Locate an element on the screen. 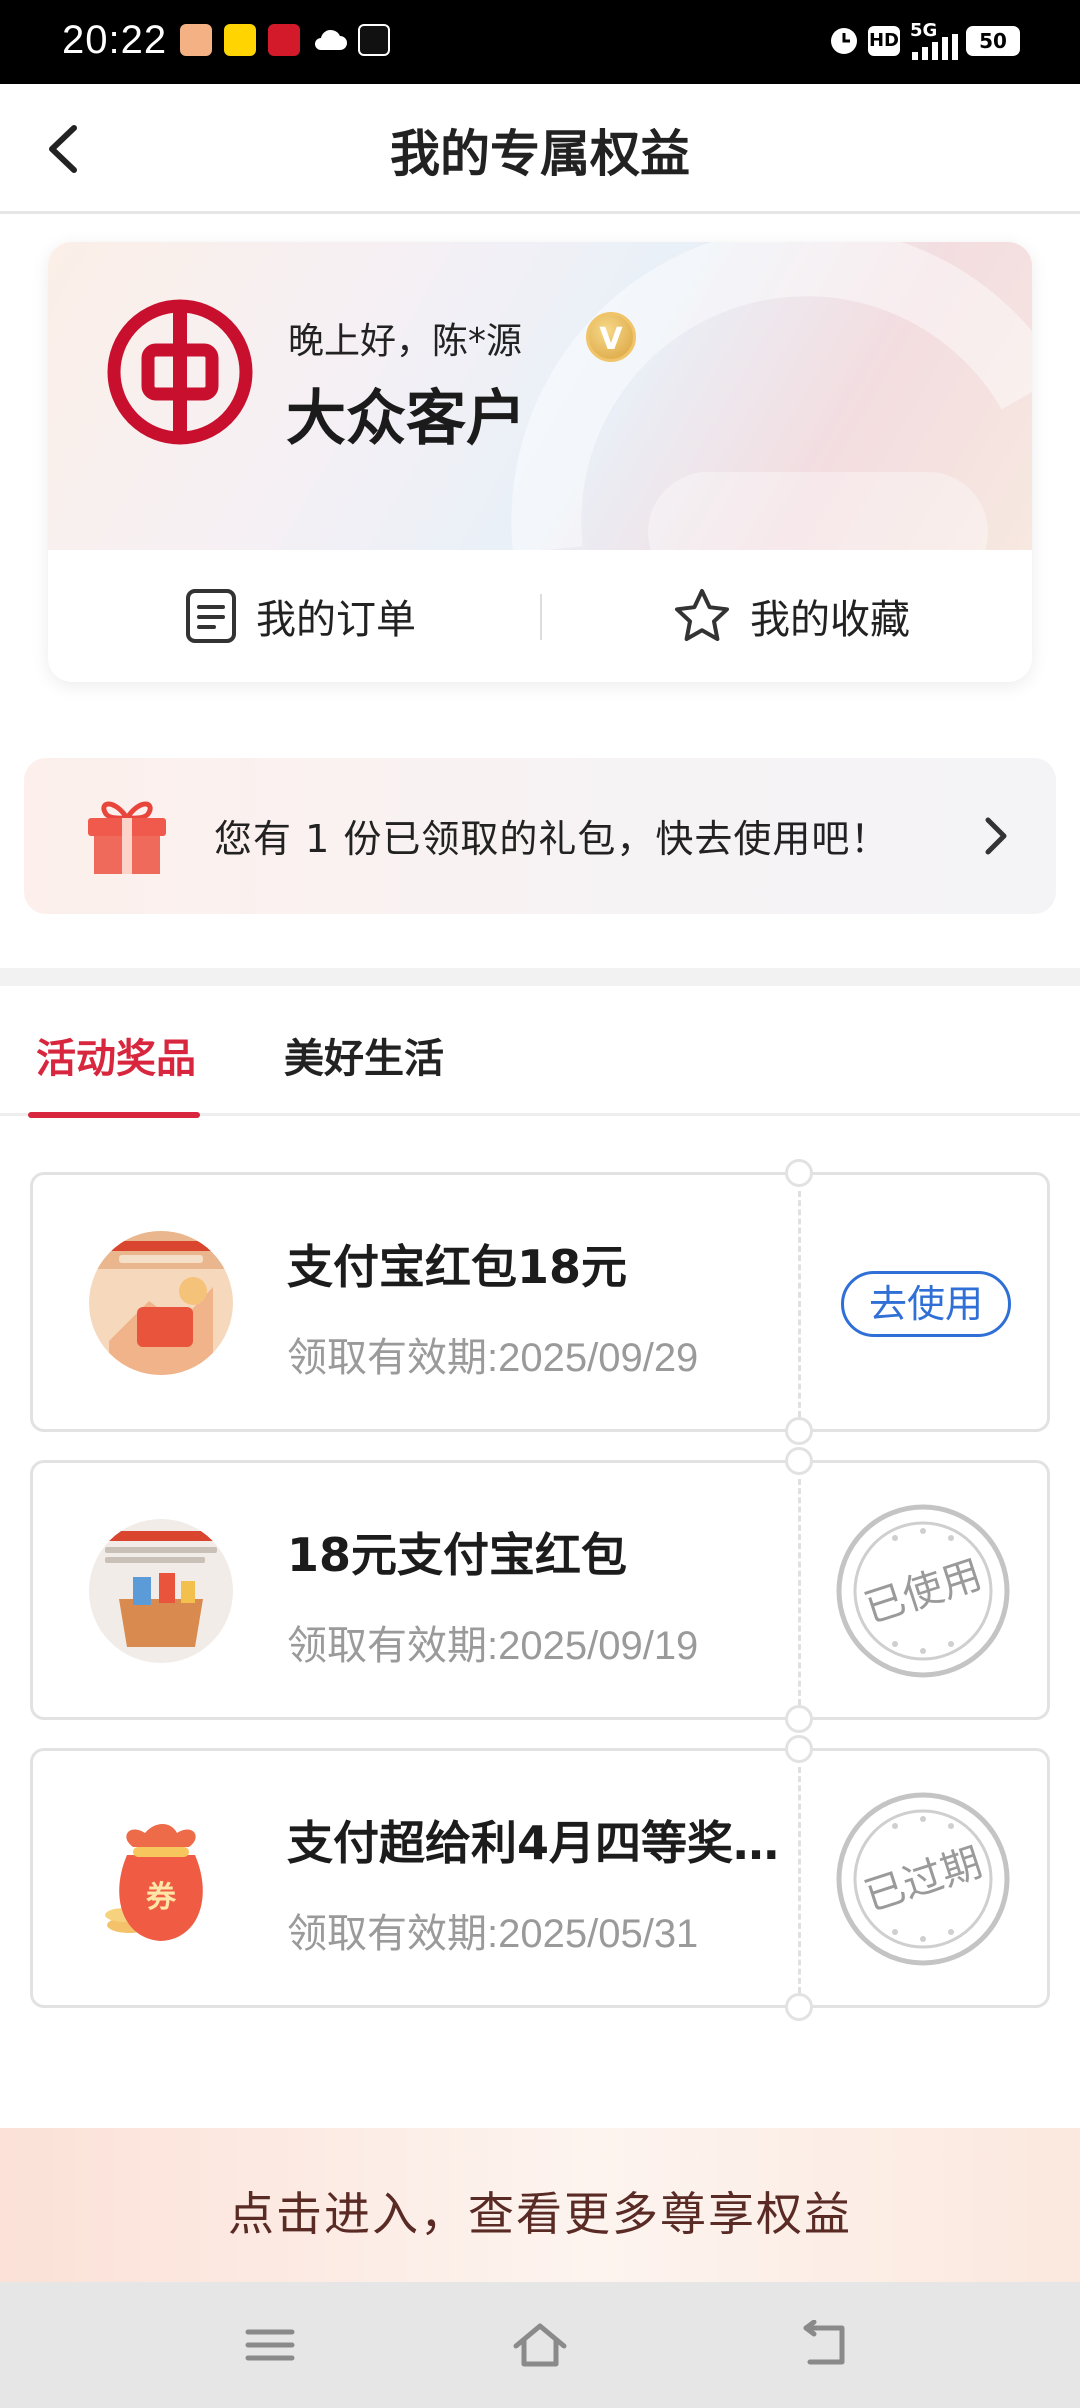  tab-bar: 活动奖品 美好生活 is located at coordinates (540, 1052).